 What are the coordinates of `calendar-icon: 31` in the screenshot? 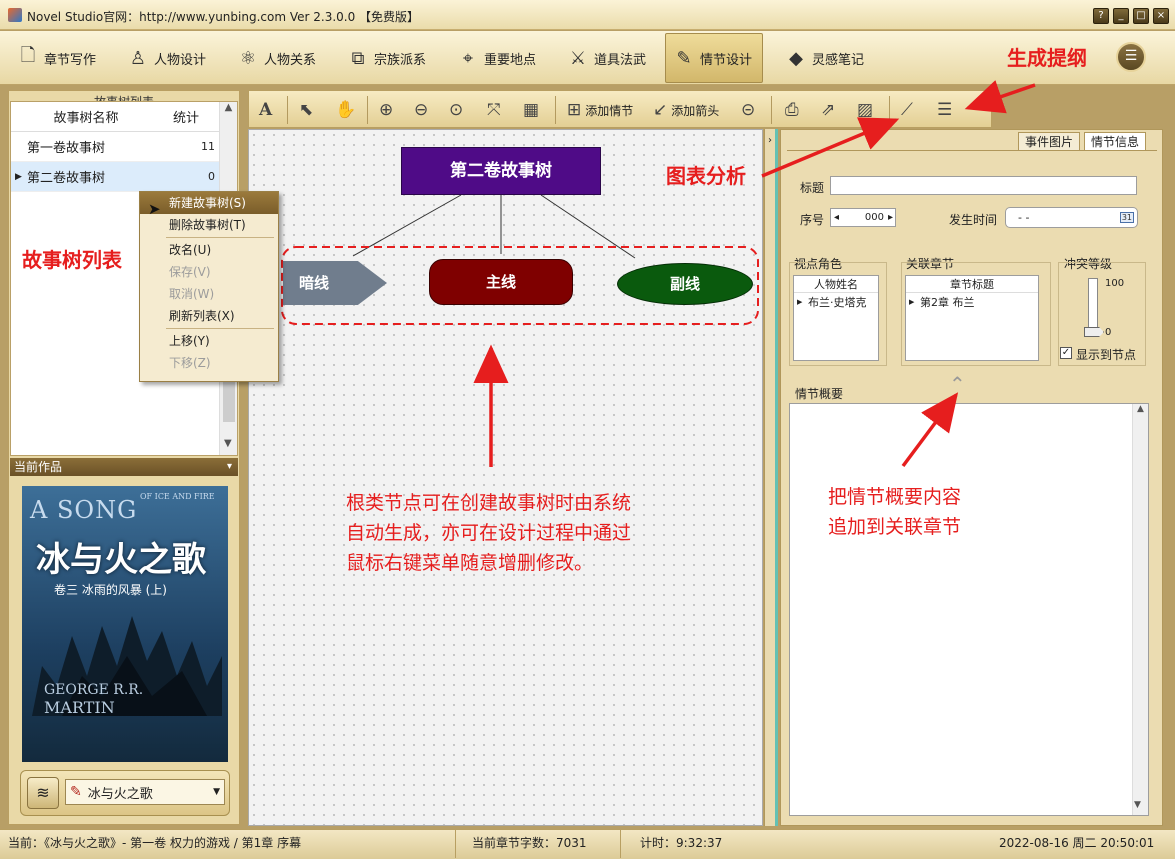 It's located at (1126, 217).